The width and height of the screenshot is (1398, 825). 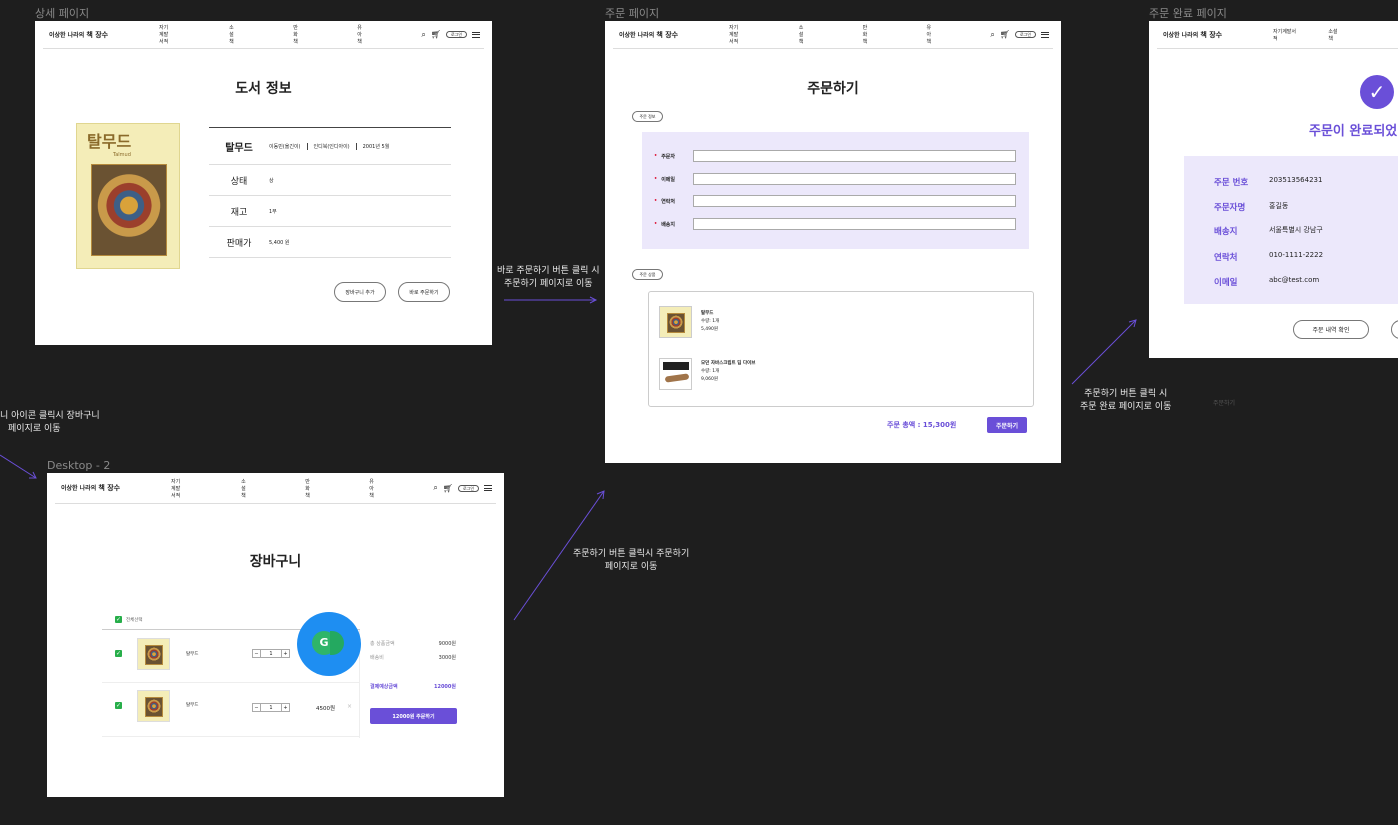 I want to click on order-summary: 총 상품금액 9000원 배송비 3000원 결제예상금액 12000원, so click(x=413, y=665).